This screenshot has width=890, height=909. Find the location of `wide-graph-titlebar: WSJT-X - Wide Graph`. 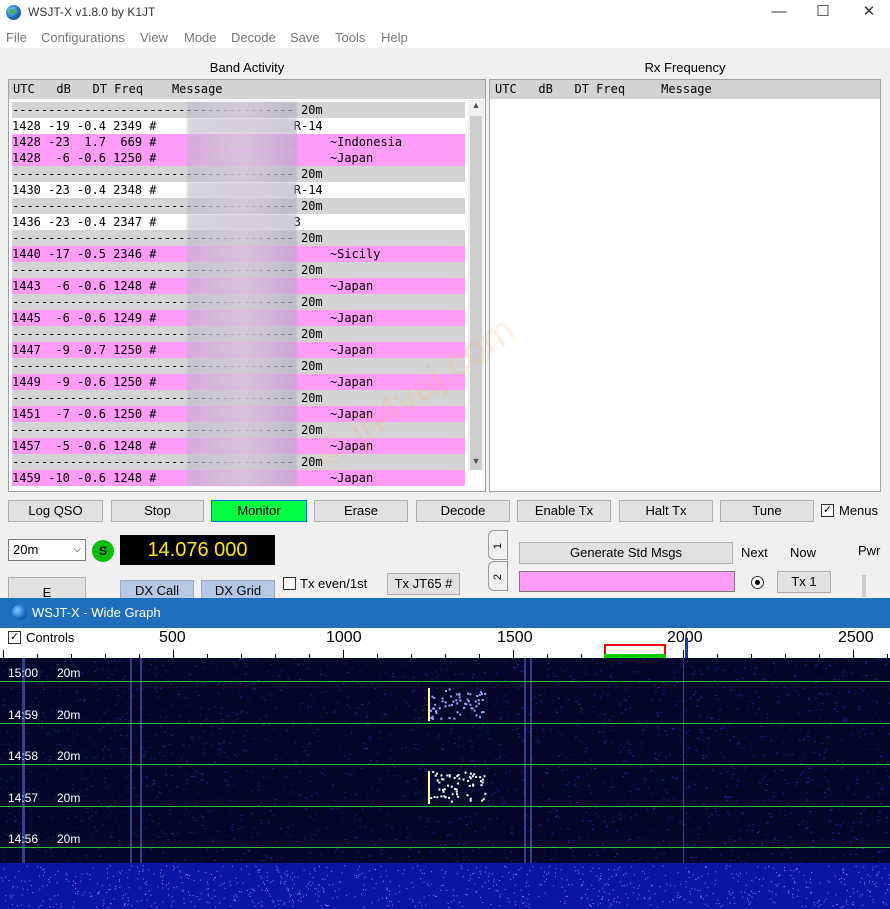

wide-graph-titlebar: WSJT-X - Wide Graph is located at coordinates (445, 613).